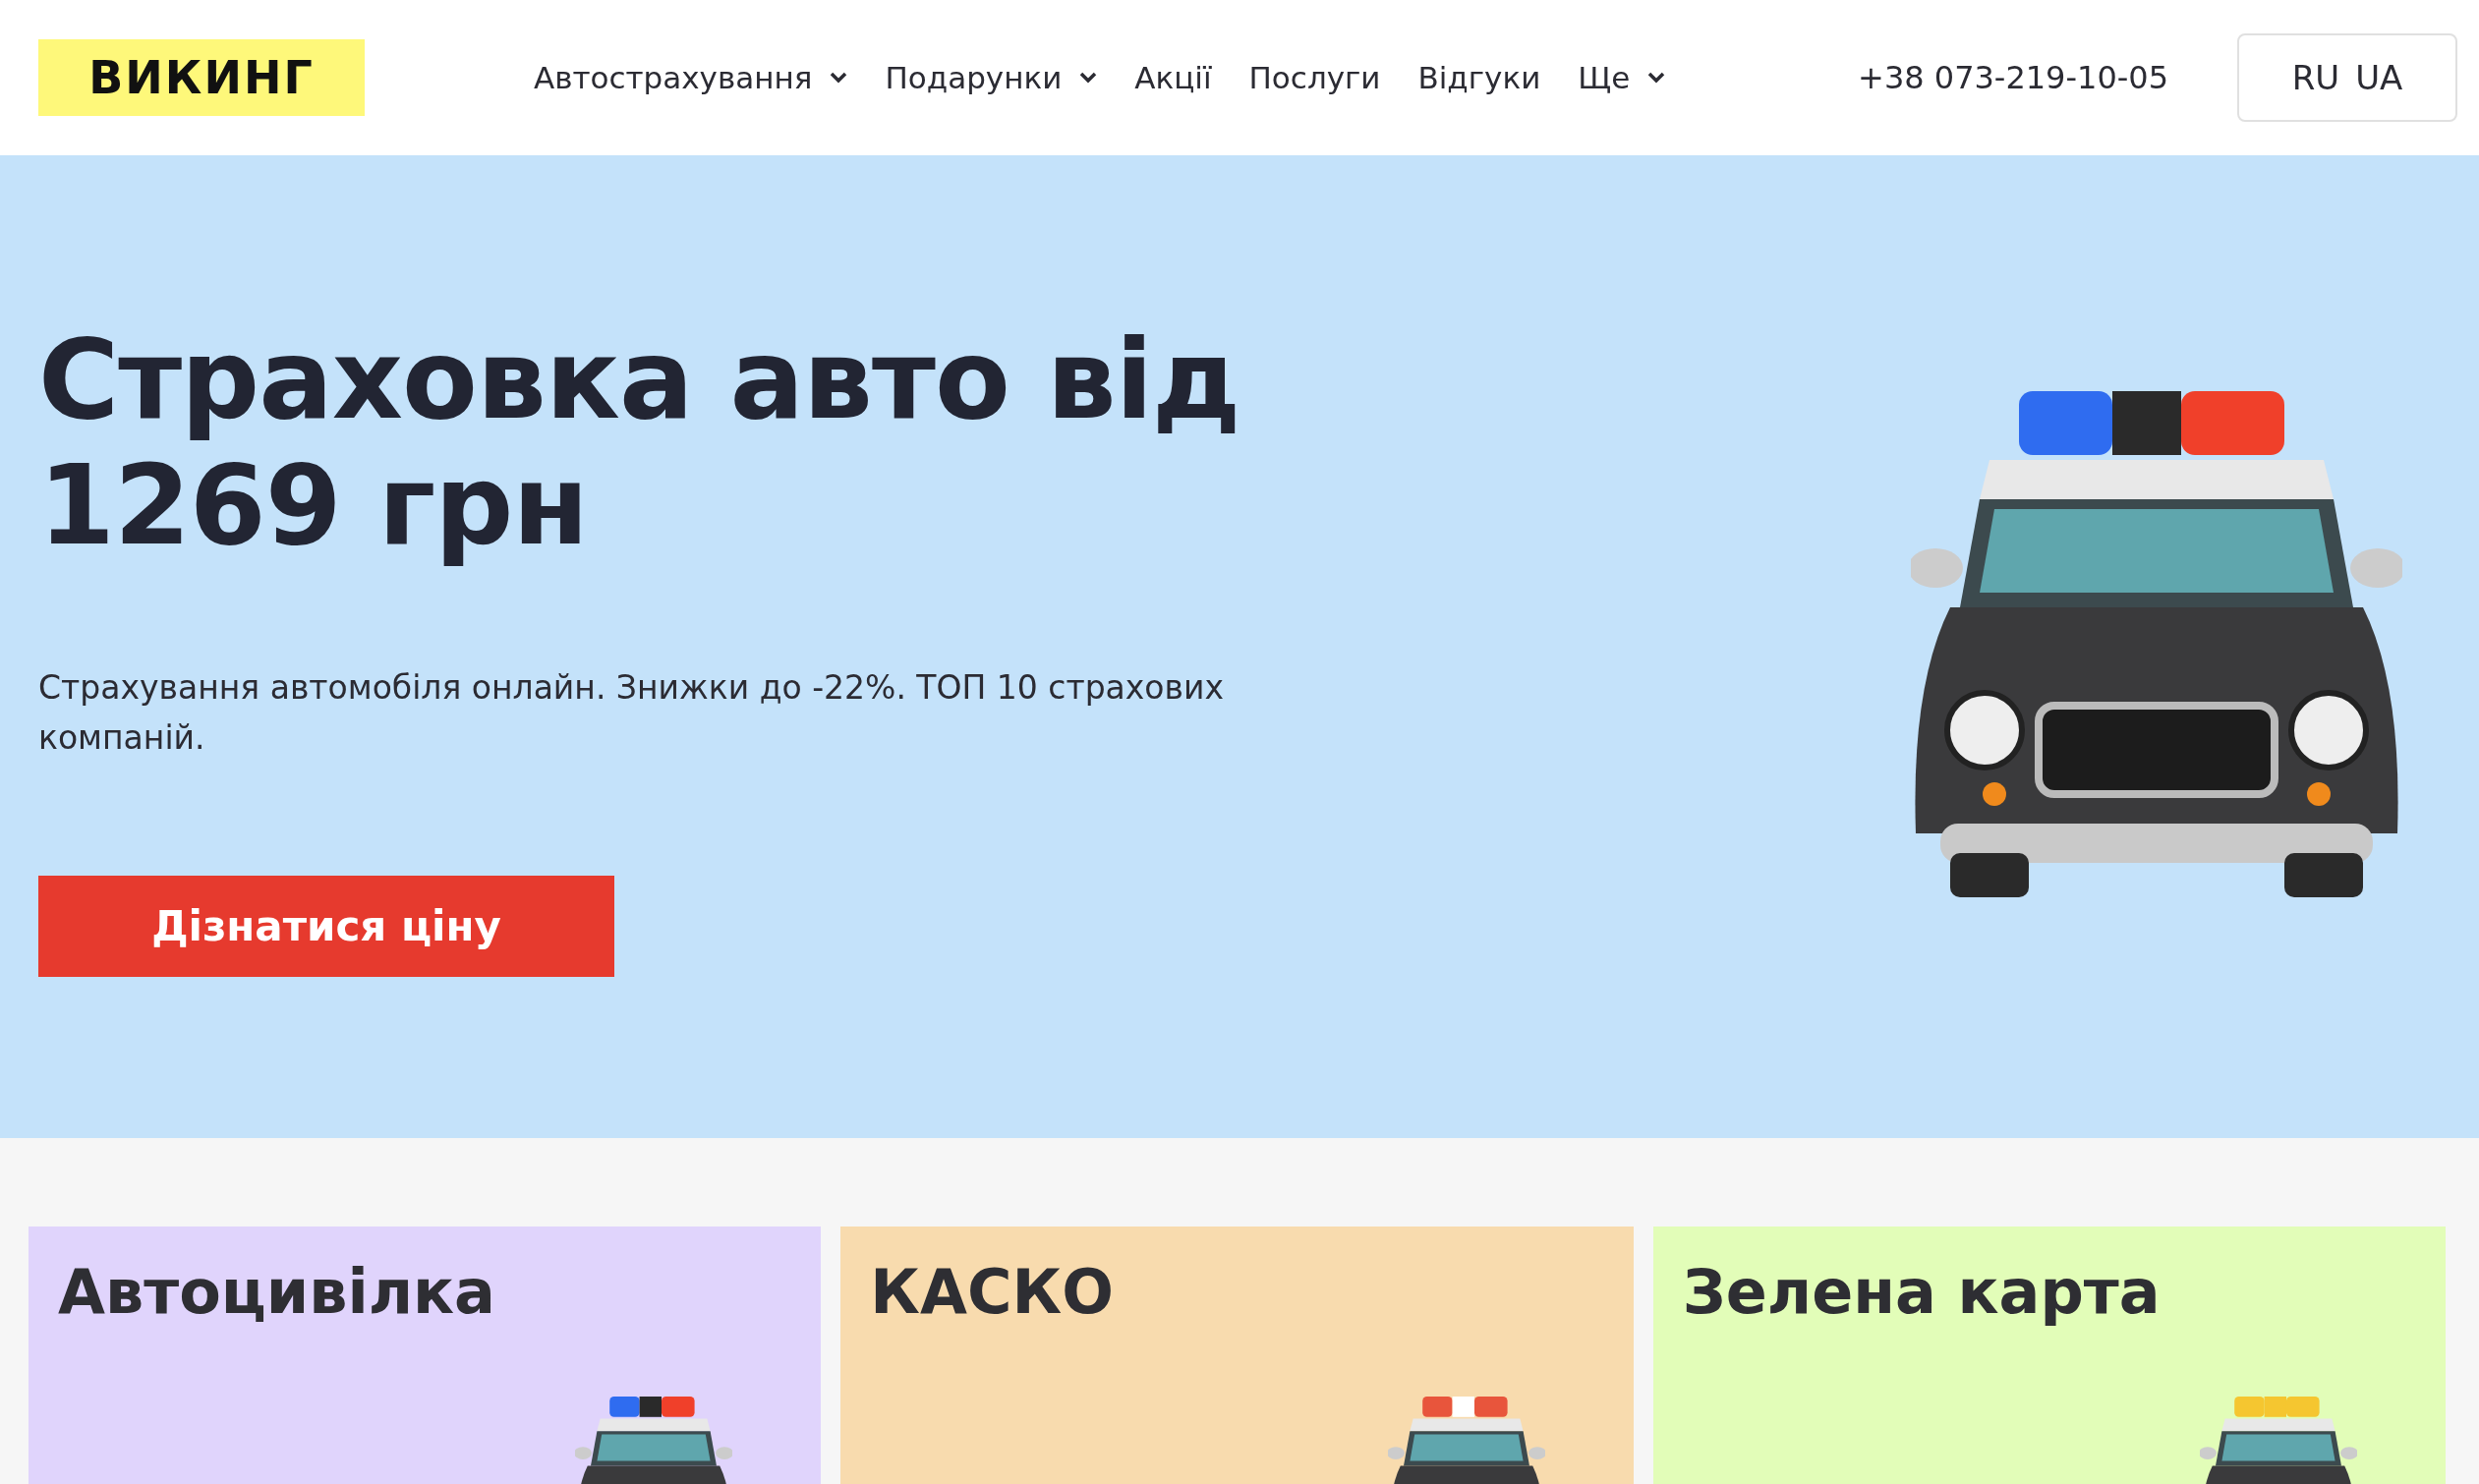 The image size is (2479, 1484). What do you see at coordinates (1314, 77) in the screenshot?
I see `nav-link: Послуги` at bounding box center [1314, 77].